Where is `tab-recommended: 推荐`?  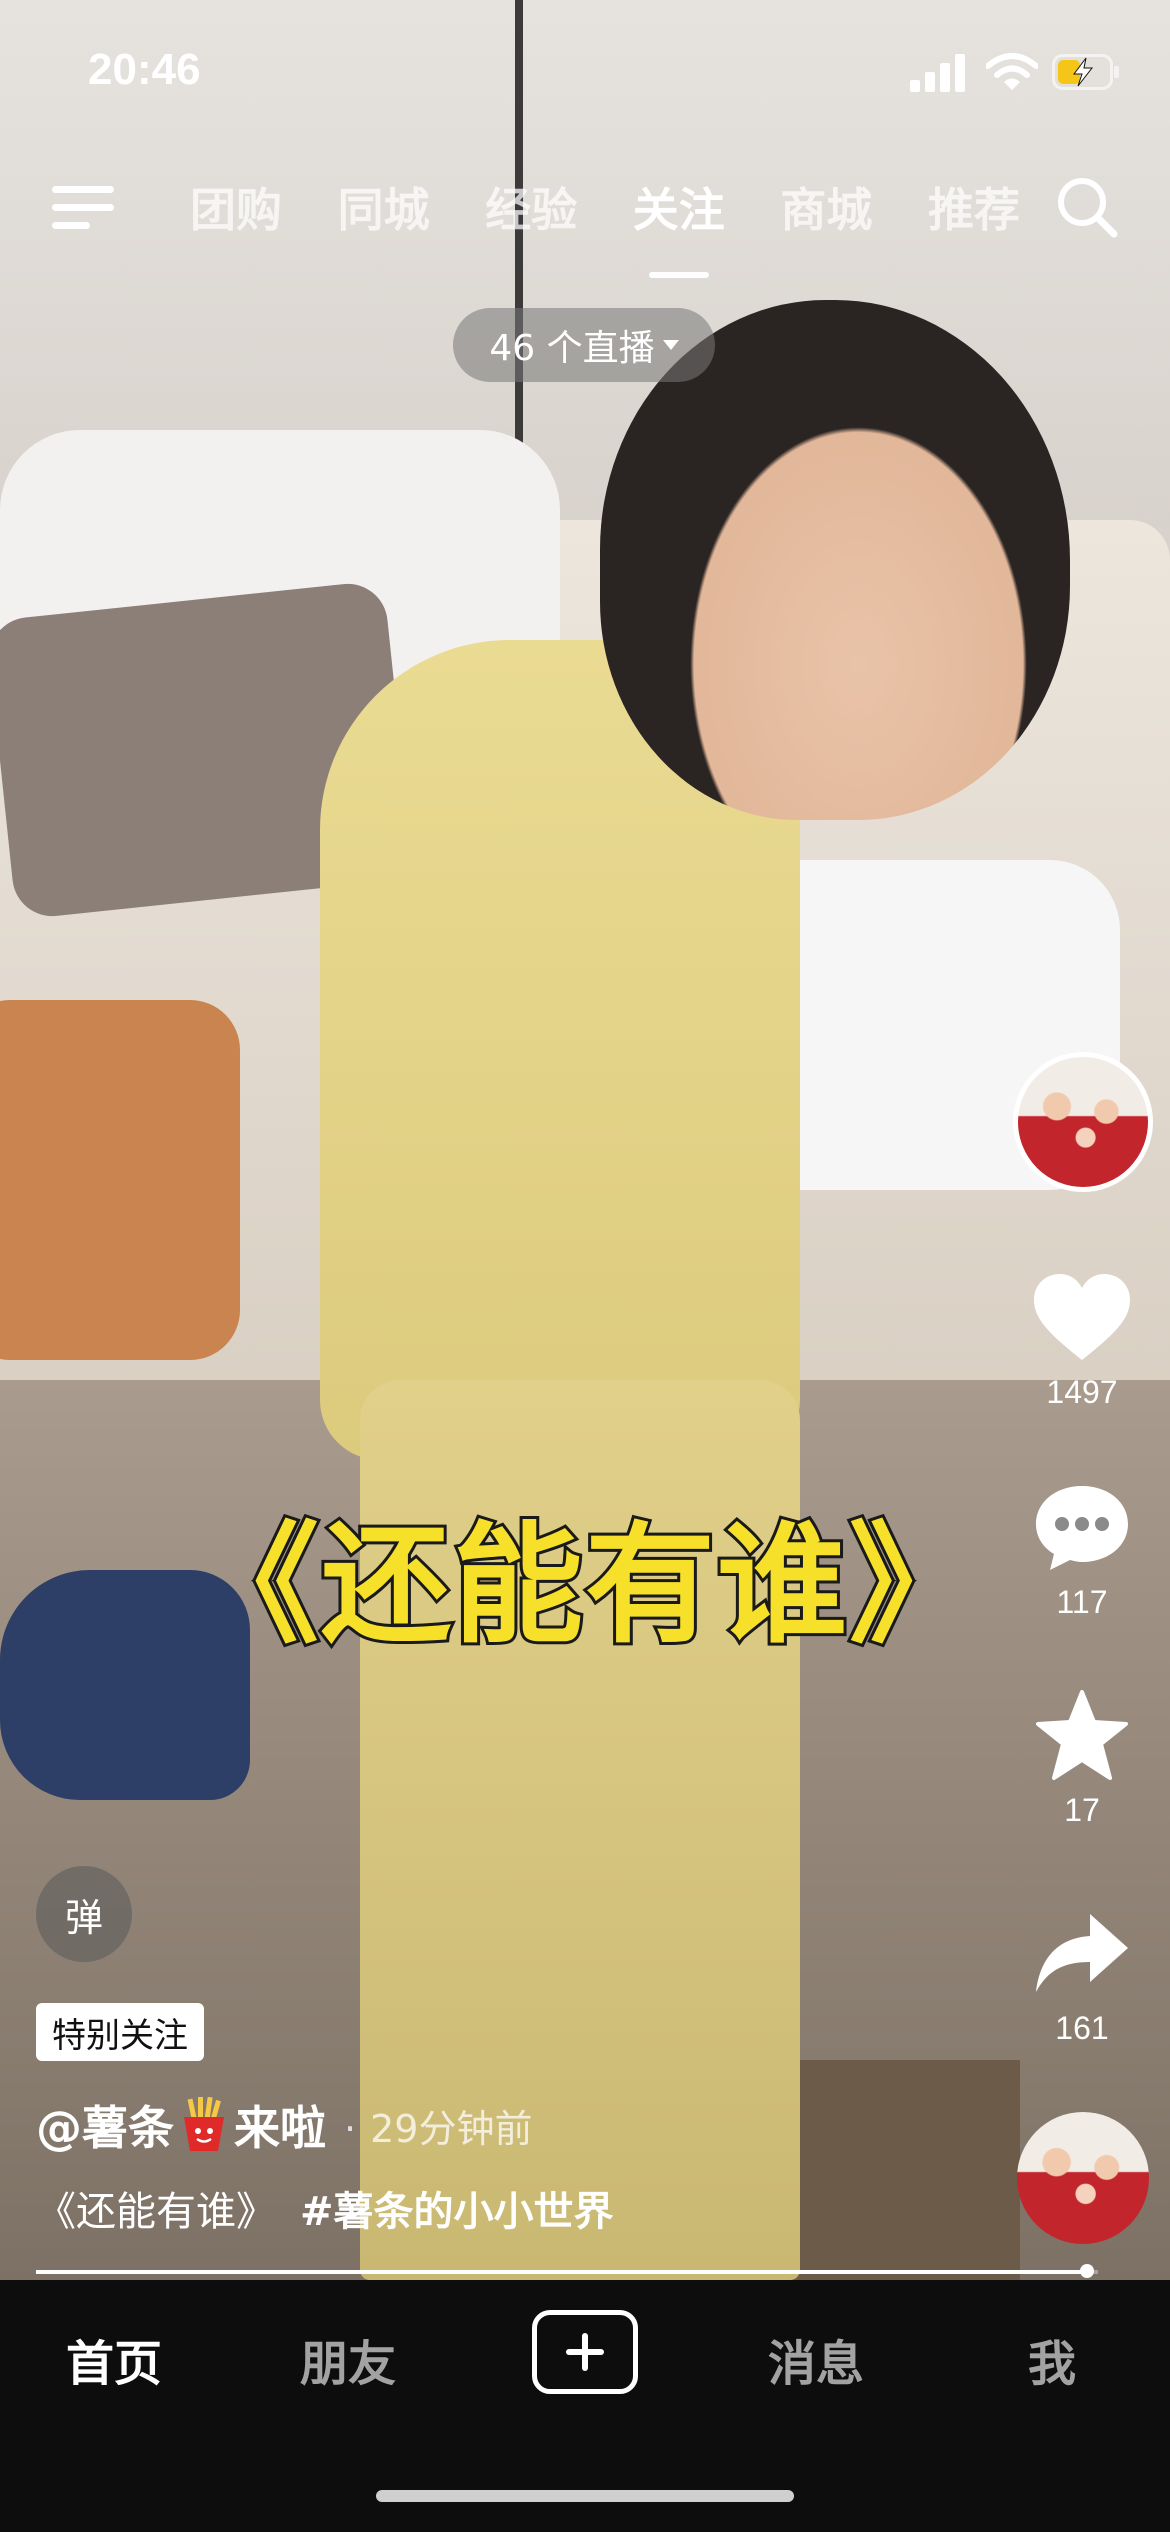 tab-recommended: 推荐 is located at coordinates (974, 209).